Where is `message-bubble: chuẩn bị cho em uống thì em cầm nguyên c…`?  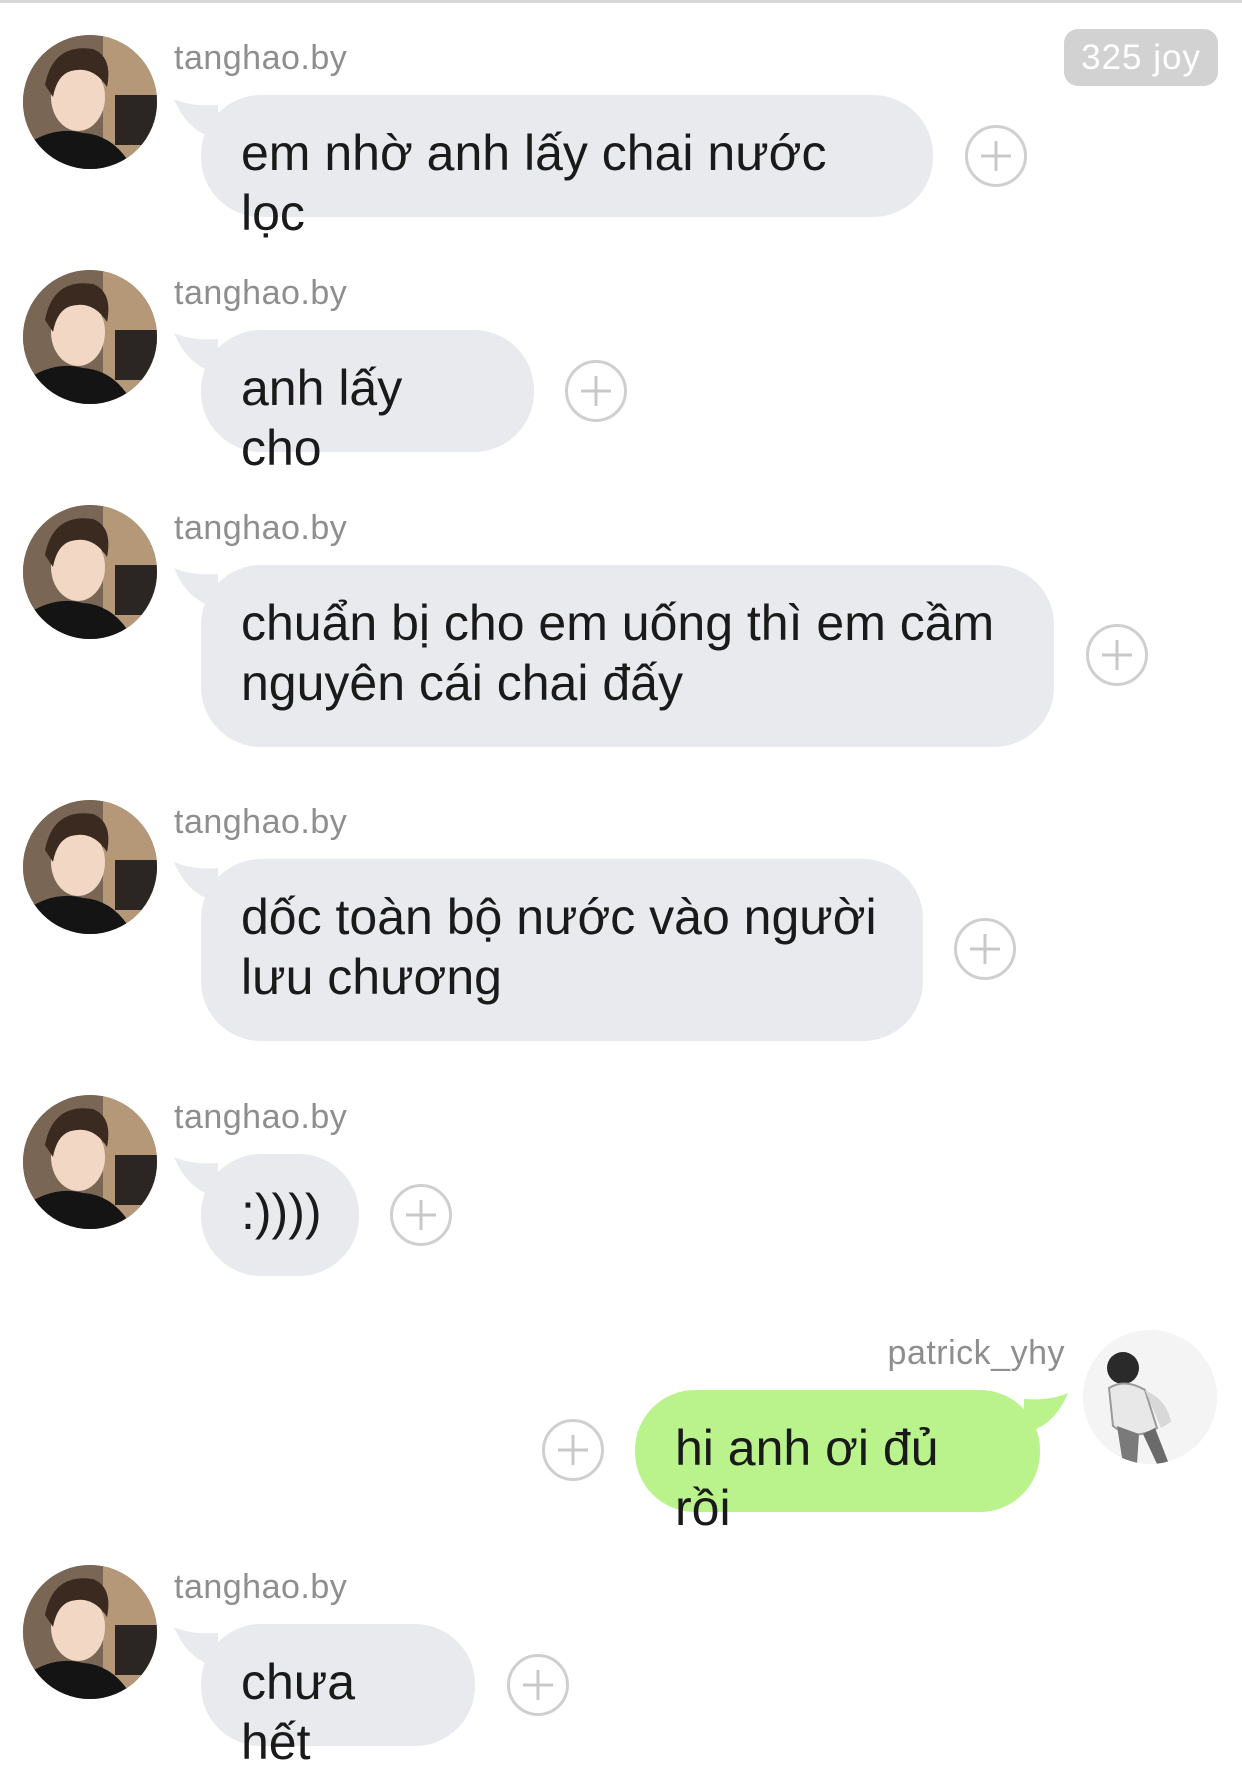 message-bubble: chuẩn bị cho em uống thì em cầm nguyên c… is located at coordinates (627, 656).